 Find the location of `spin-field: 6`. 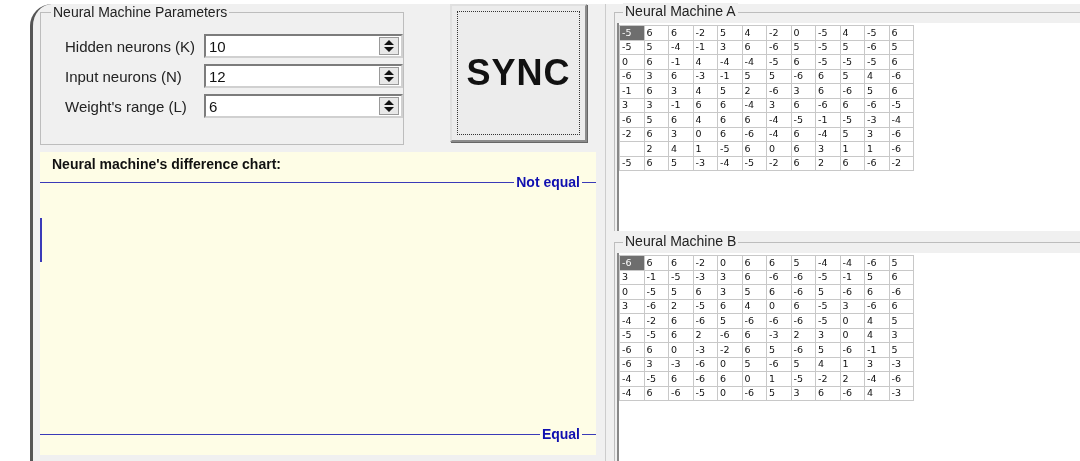

spin-field: 6 is located at coordinates (303, 106).